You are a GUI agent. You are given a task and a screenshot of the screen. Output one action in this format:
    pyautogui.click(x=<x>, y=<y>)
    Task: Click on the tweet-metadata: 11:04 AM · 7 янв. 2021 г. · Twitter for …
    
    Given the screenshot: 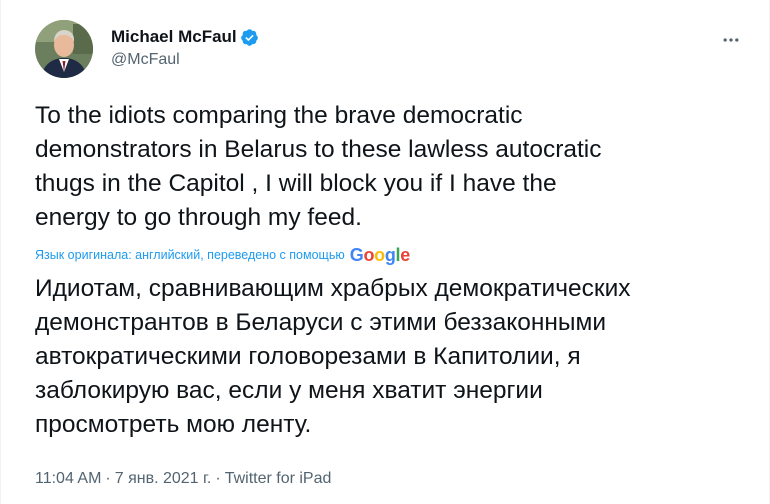 What is the action you would take?
    pyautogui.click(x=183, y=479)
    